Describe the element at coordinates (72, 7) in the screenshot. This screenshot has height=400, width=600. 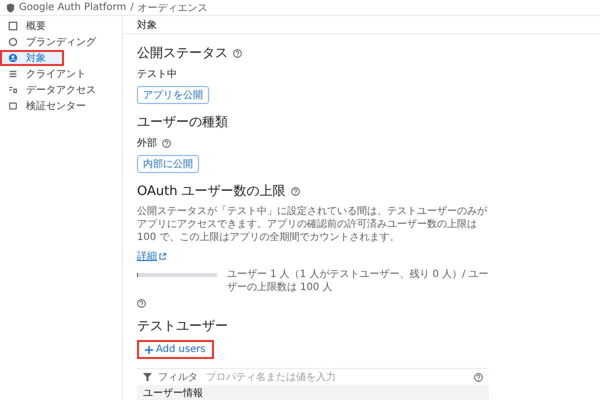
I see `breadcrumb-link: Google Auth Platform` at that location.